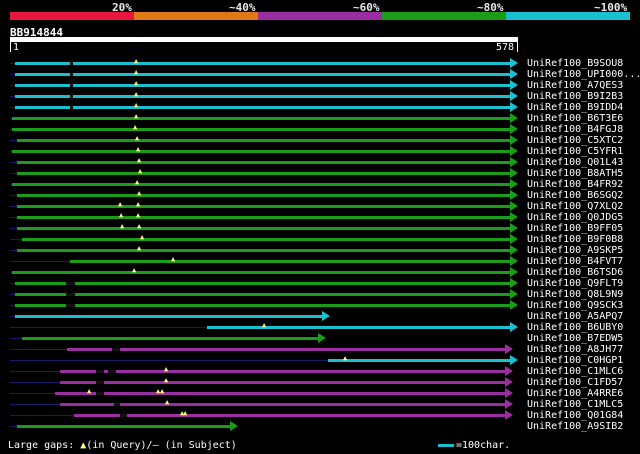  I want to click on hit-row: ▲ UniRef100_B6UBY0, so click(320, 327).